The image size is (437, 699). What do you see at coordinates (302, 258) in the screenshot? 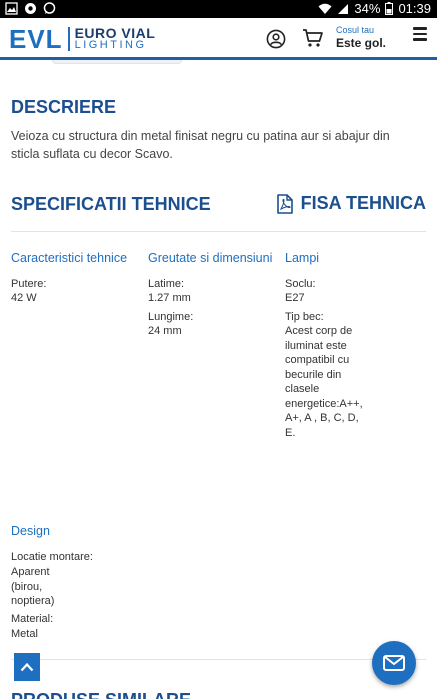
I see `lamps-heading: Lampi` at bounding box center [302, 258].